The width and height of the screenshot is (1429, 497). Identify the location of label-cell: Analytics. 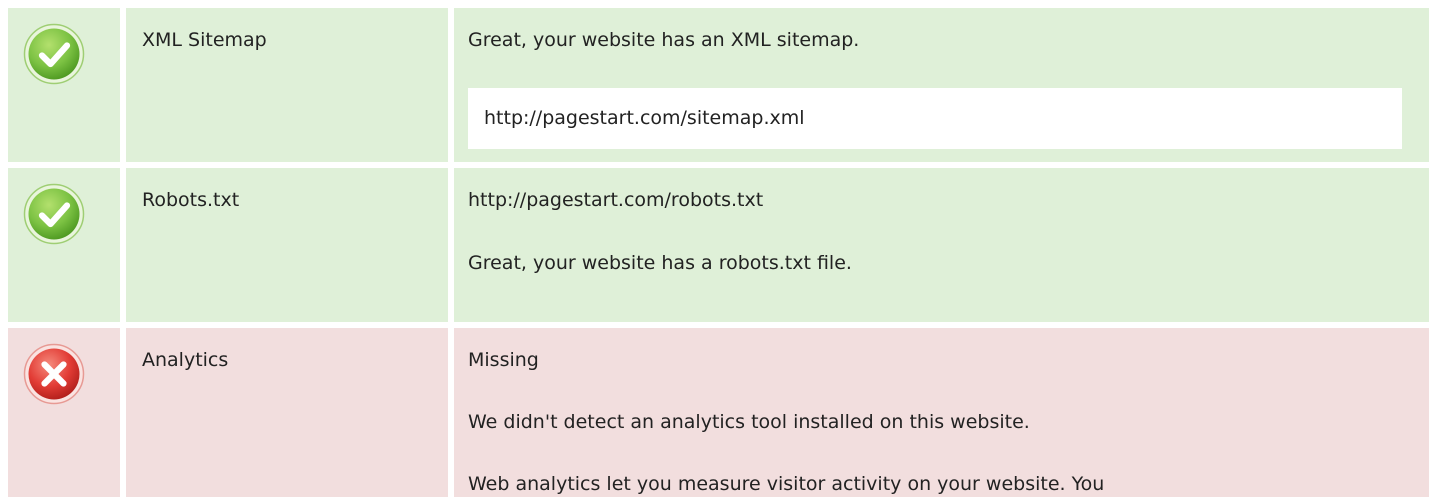
(287, 412).